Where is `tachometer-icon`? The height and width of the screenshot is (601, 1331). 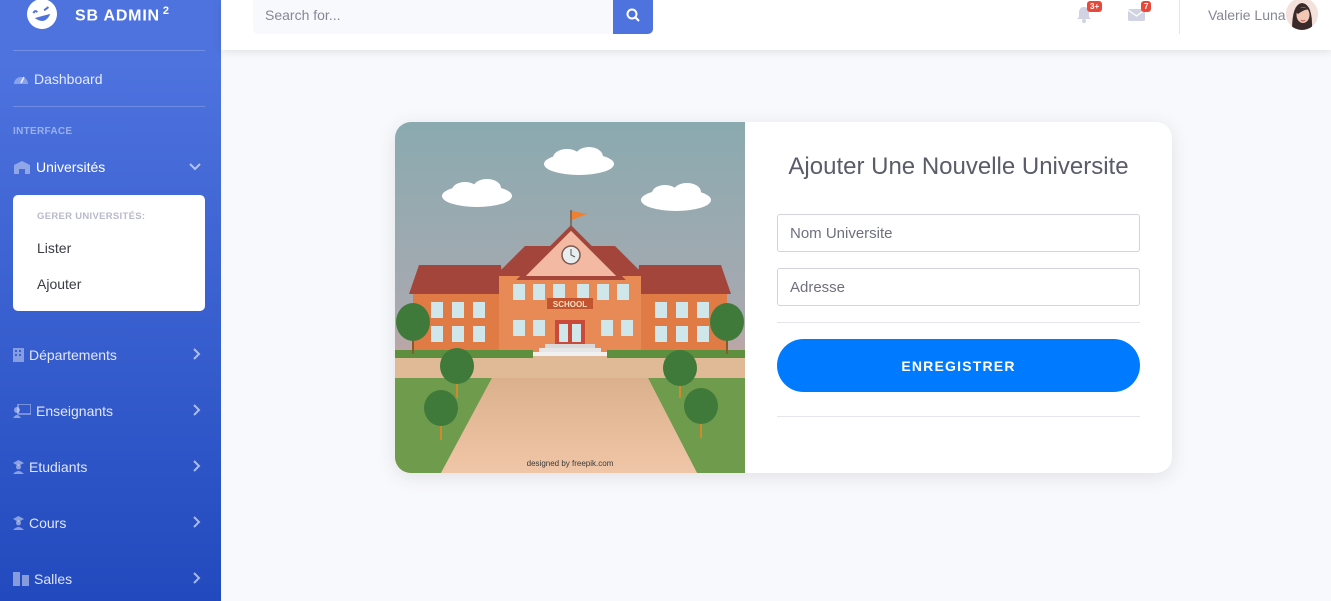
tachometer-icon is located at coordinates (21, 80).